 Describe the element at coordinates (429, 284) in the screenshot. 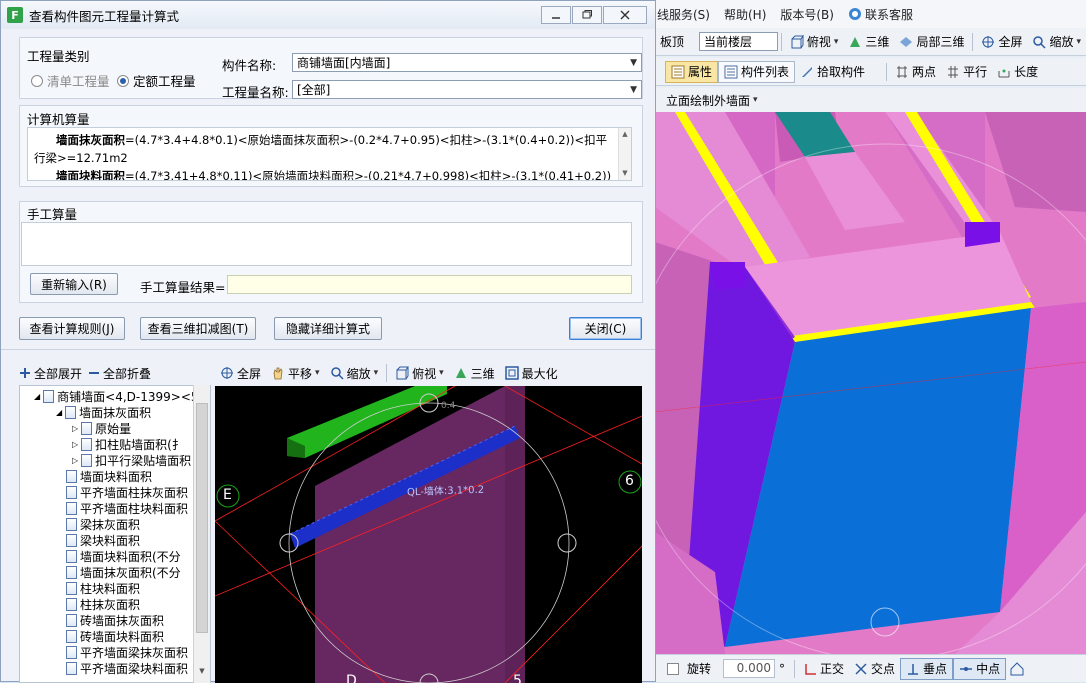

I see `manual-result-field` at that location.